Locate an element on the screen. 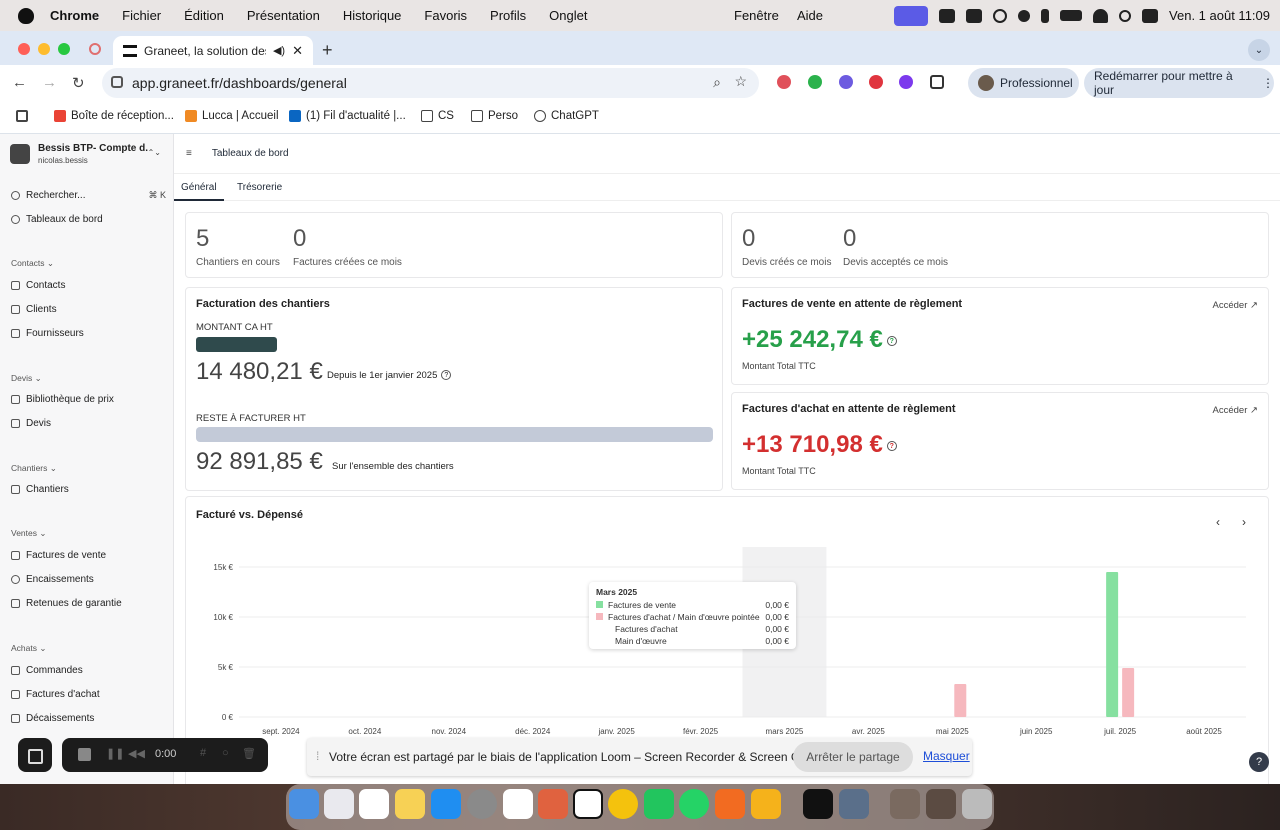 Image resolution: width=1280 pixels, height=830 pixels. chart-next-icon: › is located at coordinates (1244, 522).